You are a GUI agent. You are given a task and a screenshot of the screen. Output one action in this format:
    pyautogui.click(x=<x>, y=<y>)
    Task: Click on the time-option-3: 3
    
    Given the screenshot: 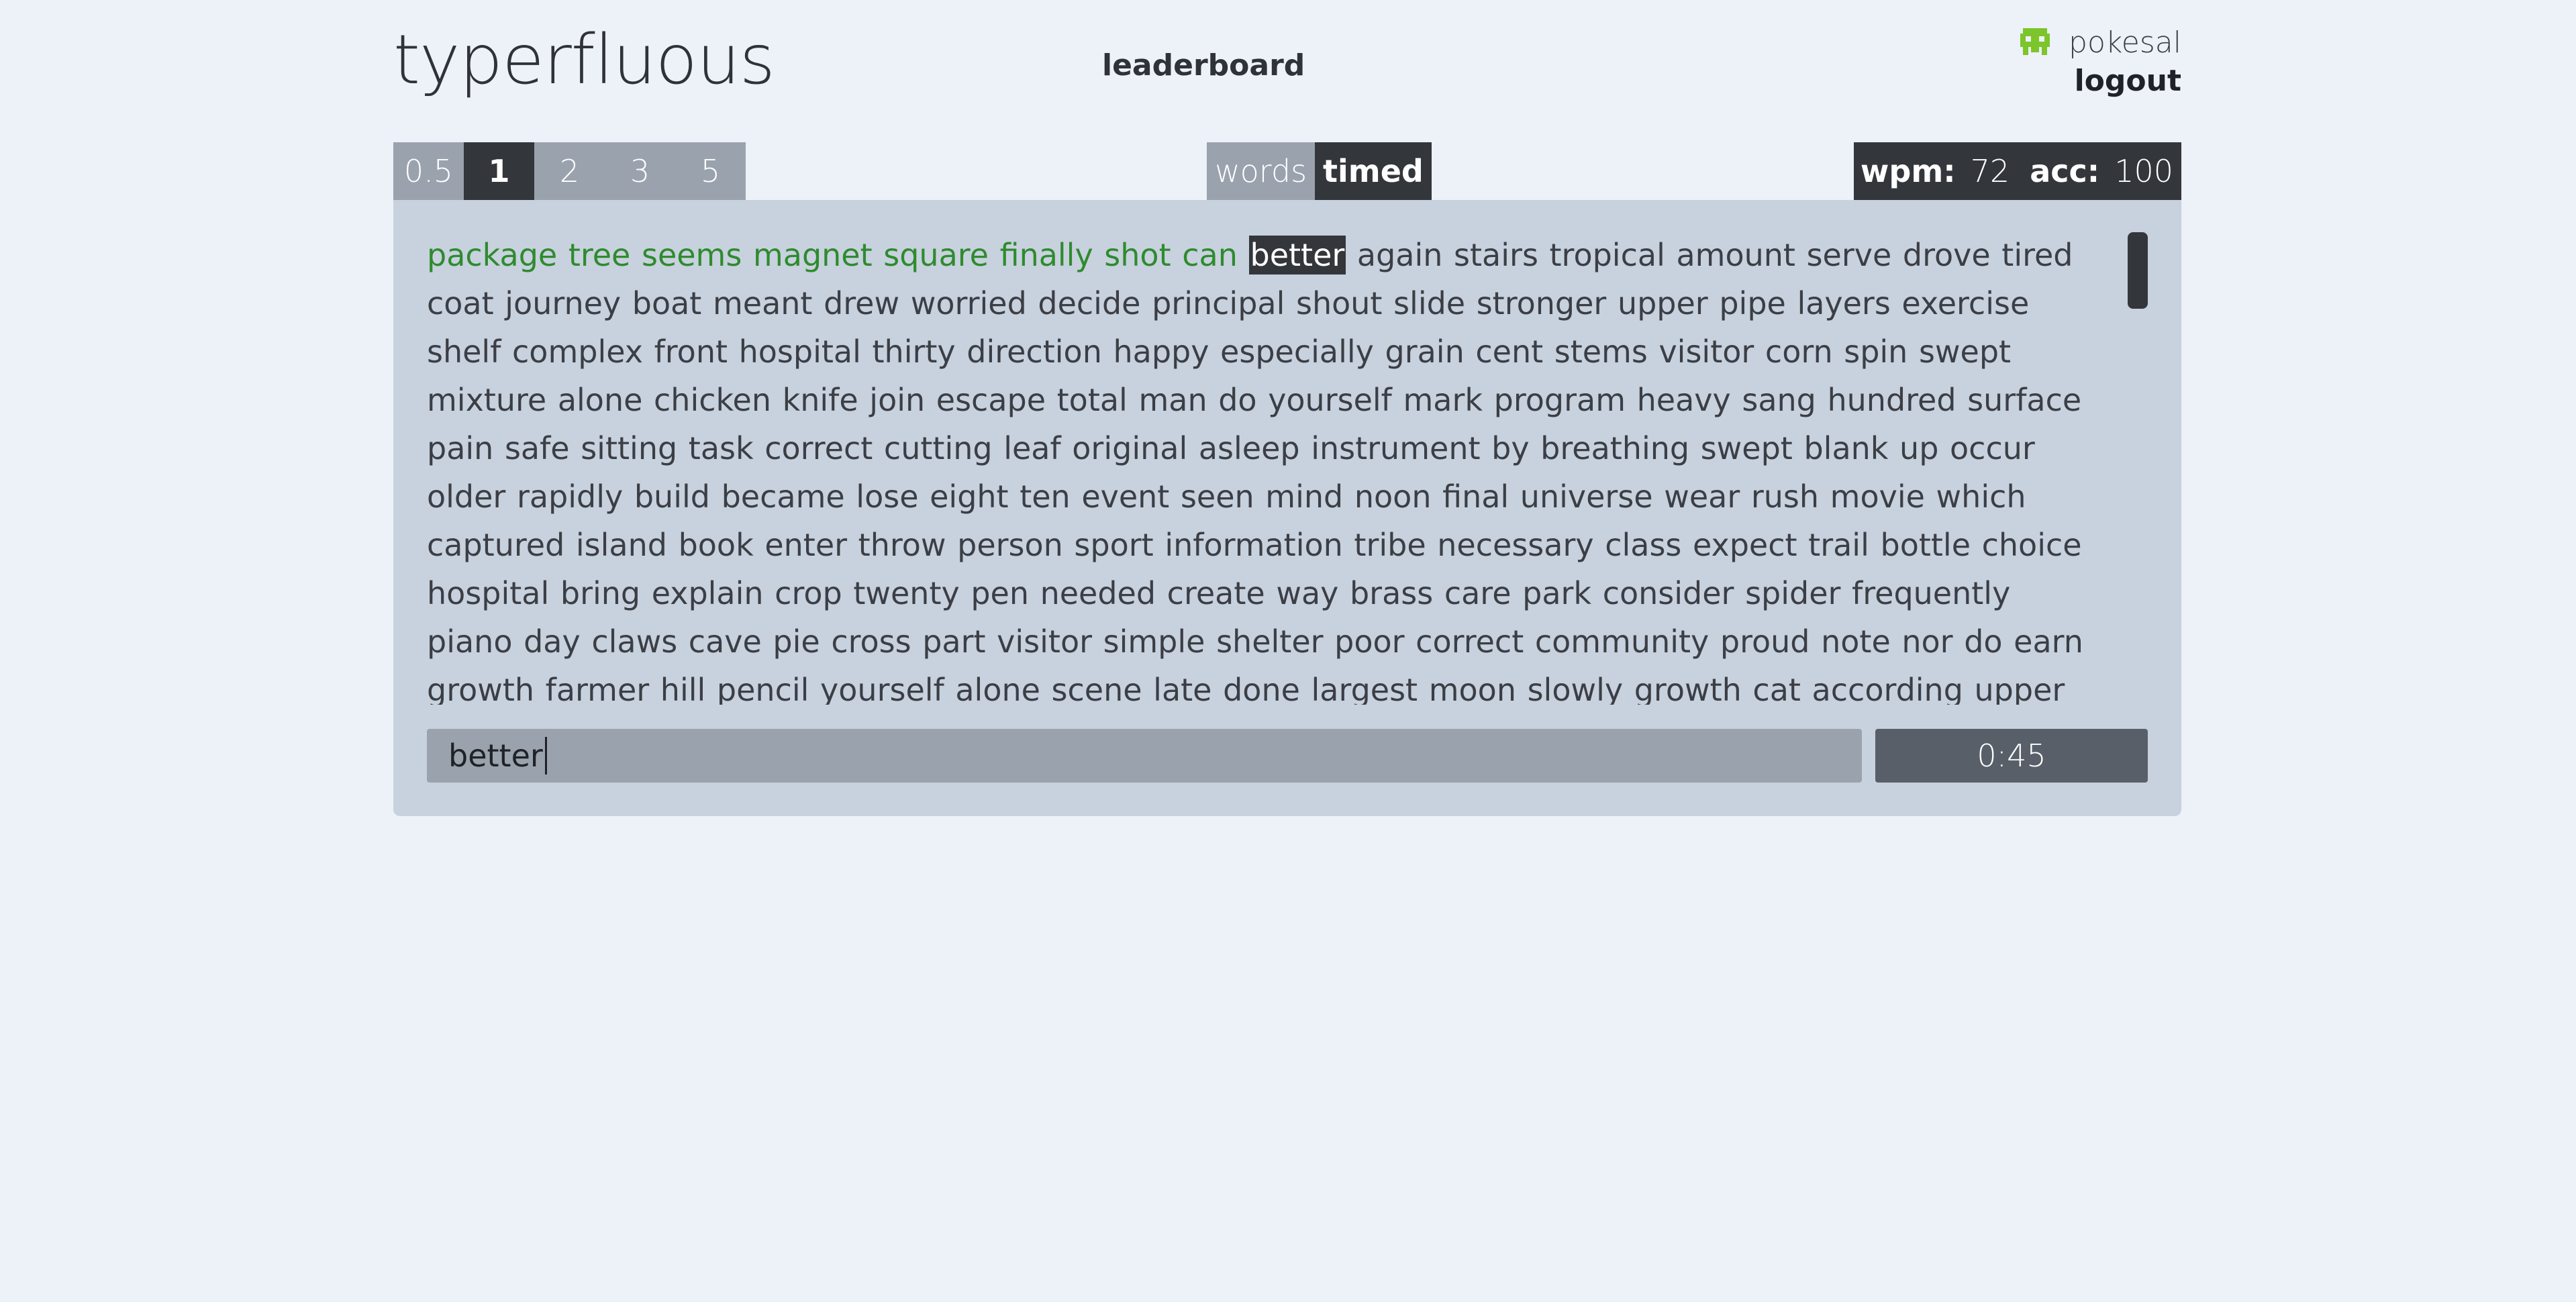 What is the action you would take?
    pyautogui.click(x=640, y=171)
    